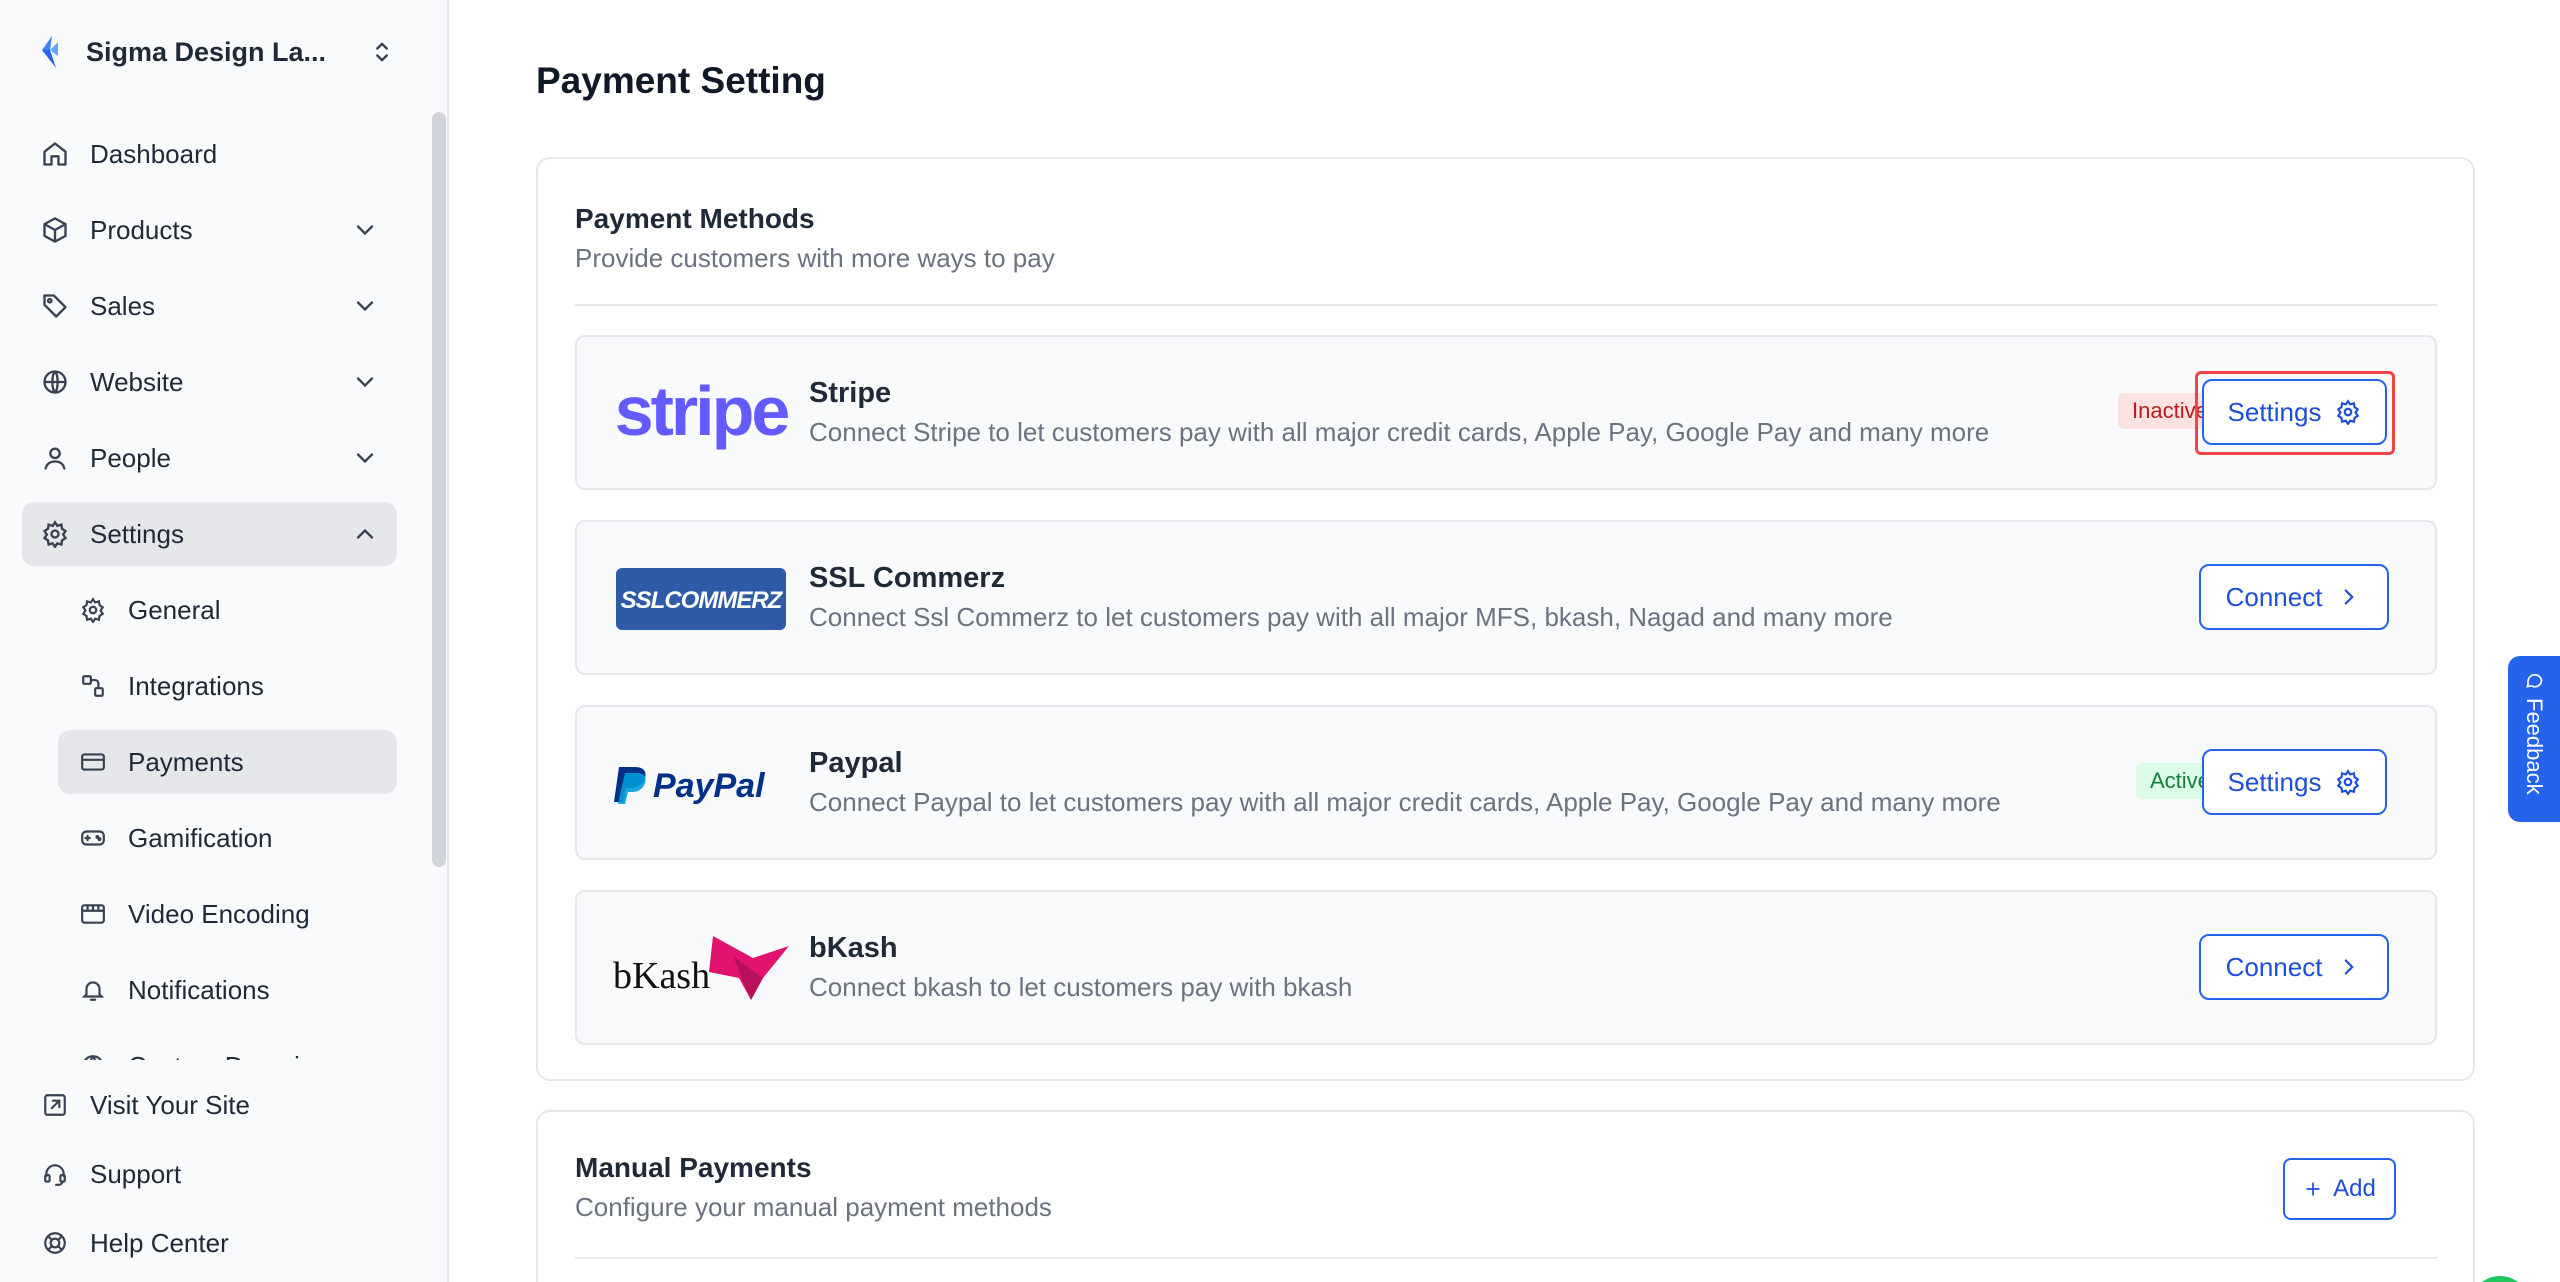 The height and width of the screenshot is (1282, 2560). I want to click on sidebar-item-settings: Settings, so click(209, 534).